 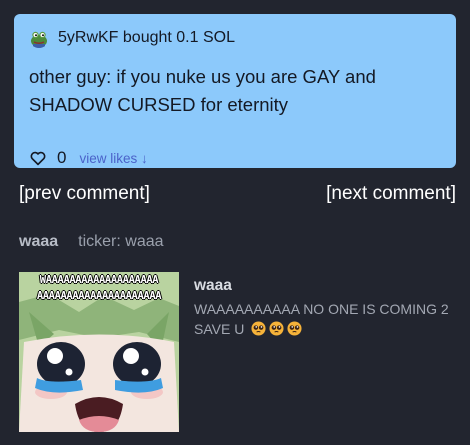 I want to click on view-likes-link: view likes ↓, so click(x=113, y=158).